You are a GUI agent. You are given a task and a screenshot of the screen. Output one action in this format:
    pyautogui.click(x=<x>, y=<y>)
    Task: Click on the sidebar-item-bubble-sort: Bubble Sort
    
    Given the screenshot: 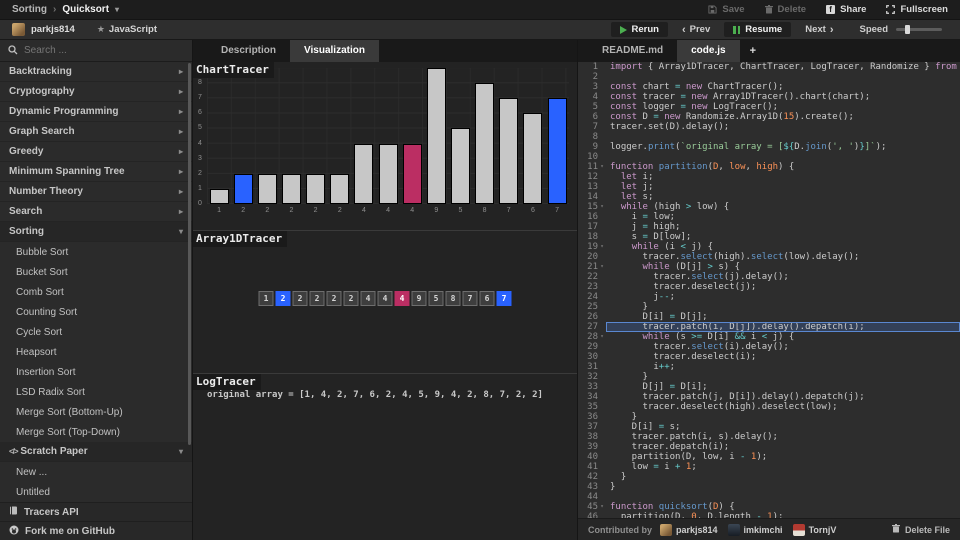 What is the action you would take?
    pyautogui.click(x=96, y=252)
    